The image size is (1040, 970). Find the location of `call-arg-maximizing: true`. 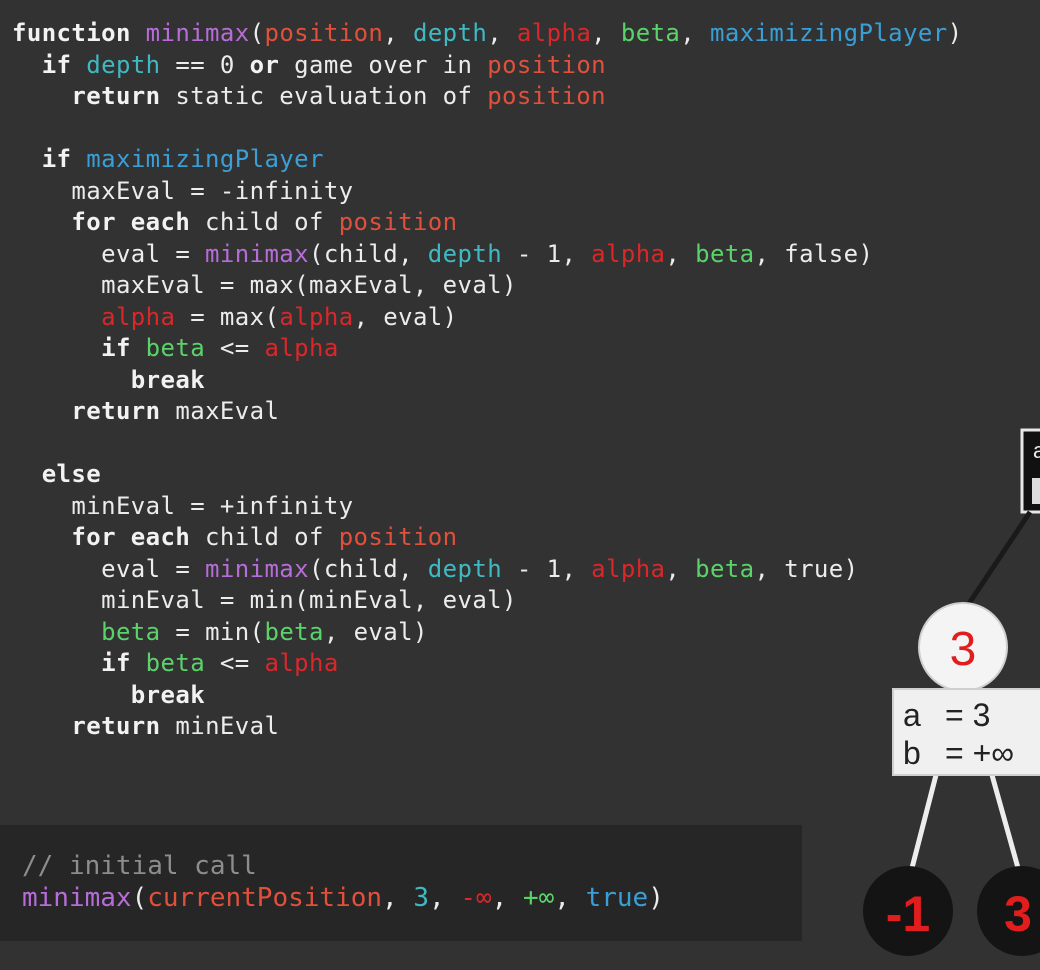

call-arg-maximizing: true is located at coordinates (617, 897).